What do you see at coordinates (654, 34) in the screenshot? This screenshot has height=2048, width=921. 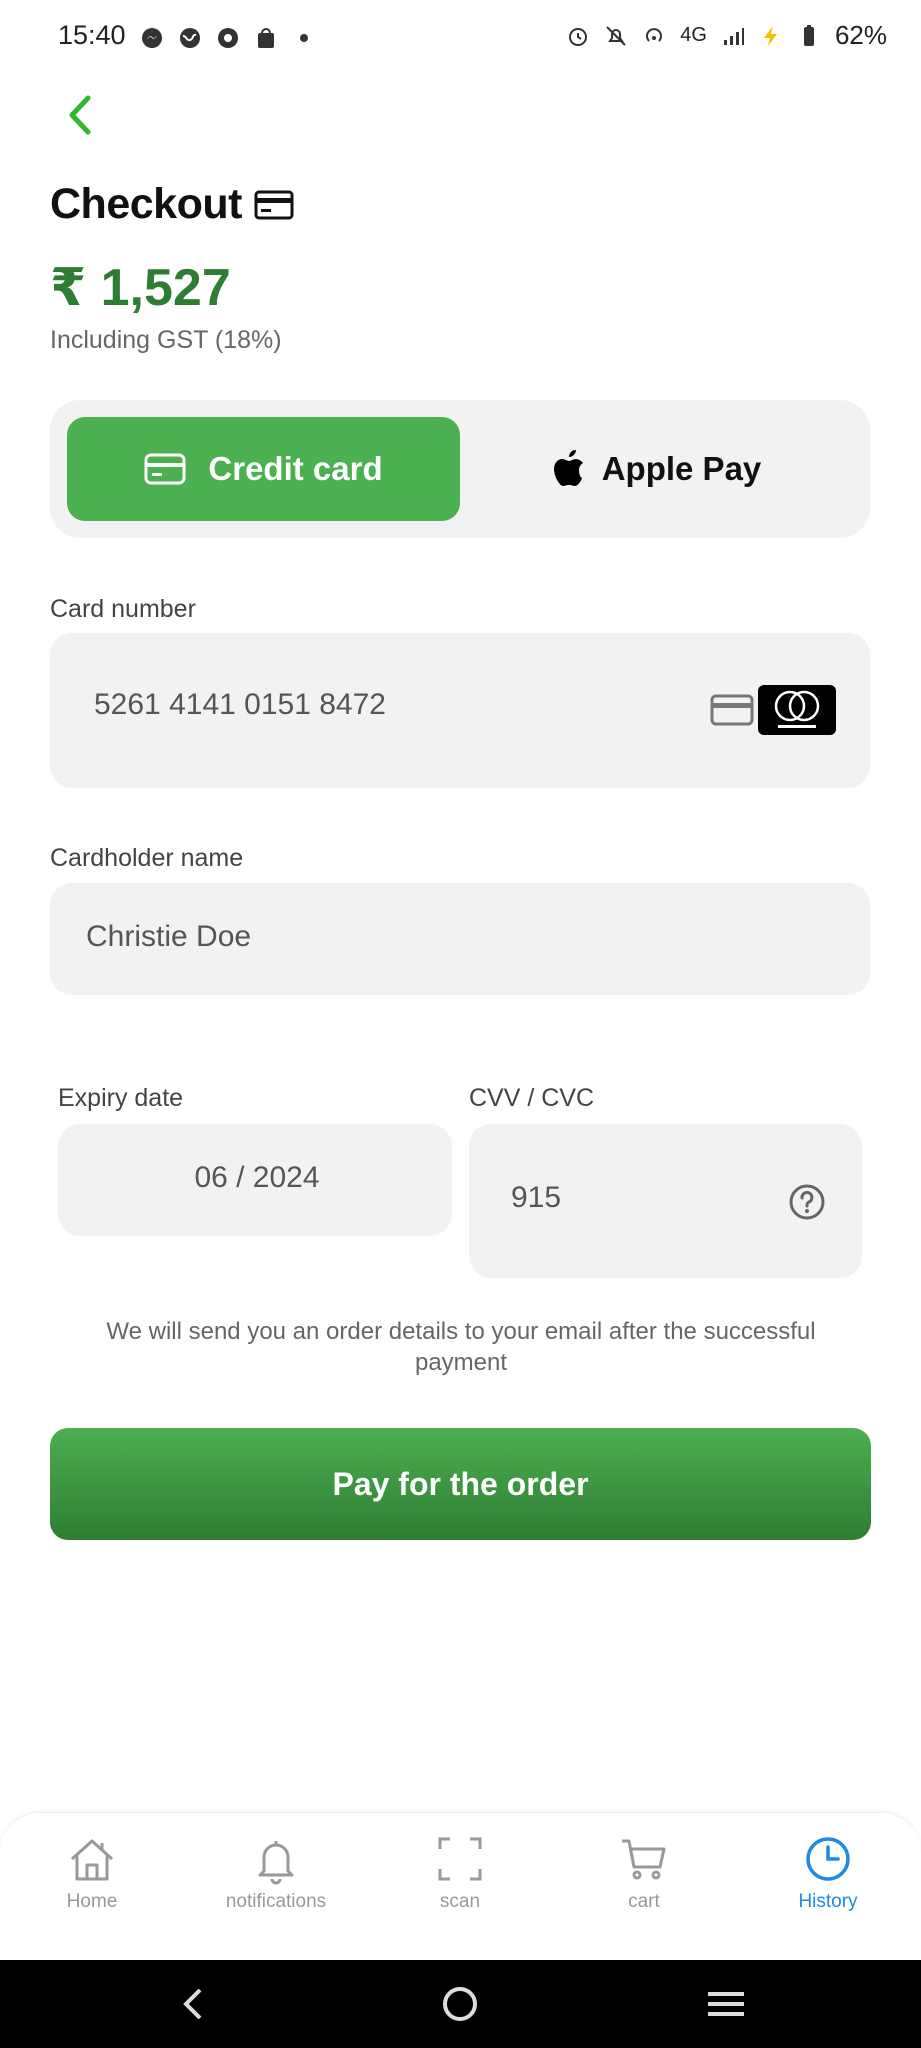 I see `hotspot-icon` at bounding box center [654, 34].